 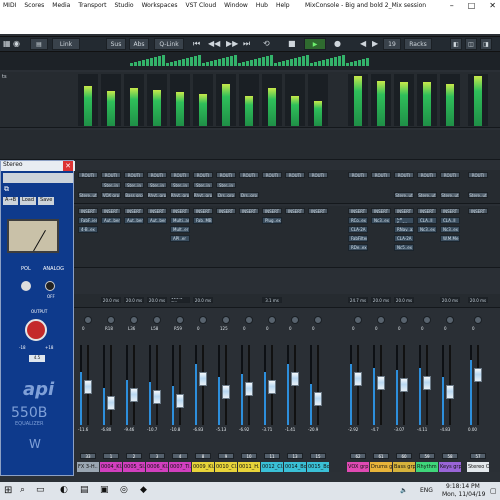 What do you see at coordinates (404, 467) in the screenshot?
I see `channel-name: Bass grp` at bounding box center [404, 467].